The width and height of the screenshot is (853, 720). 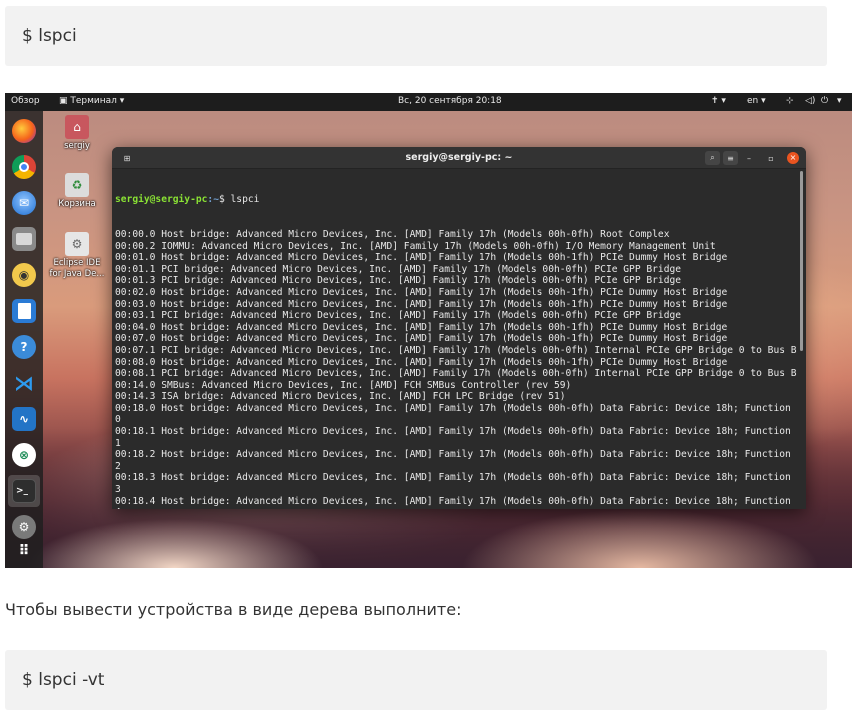 What do you see at coordinates (457, 508) in the screenshot?
I see `terminal-output-line: 4` at bounding box center [457, 508].